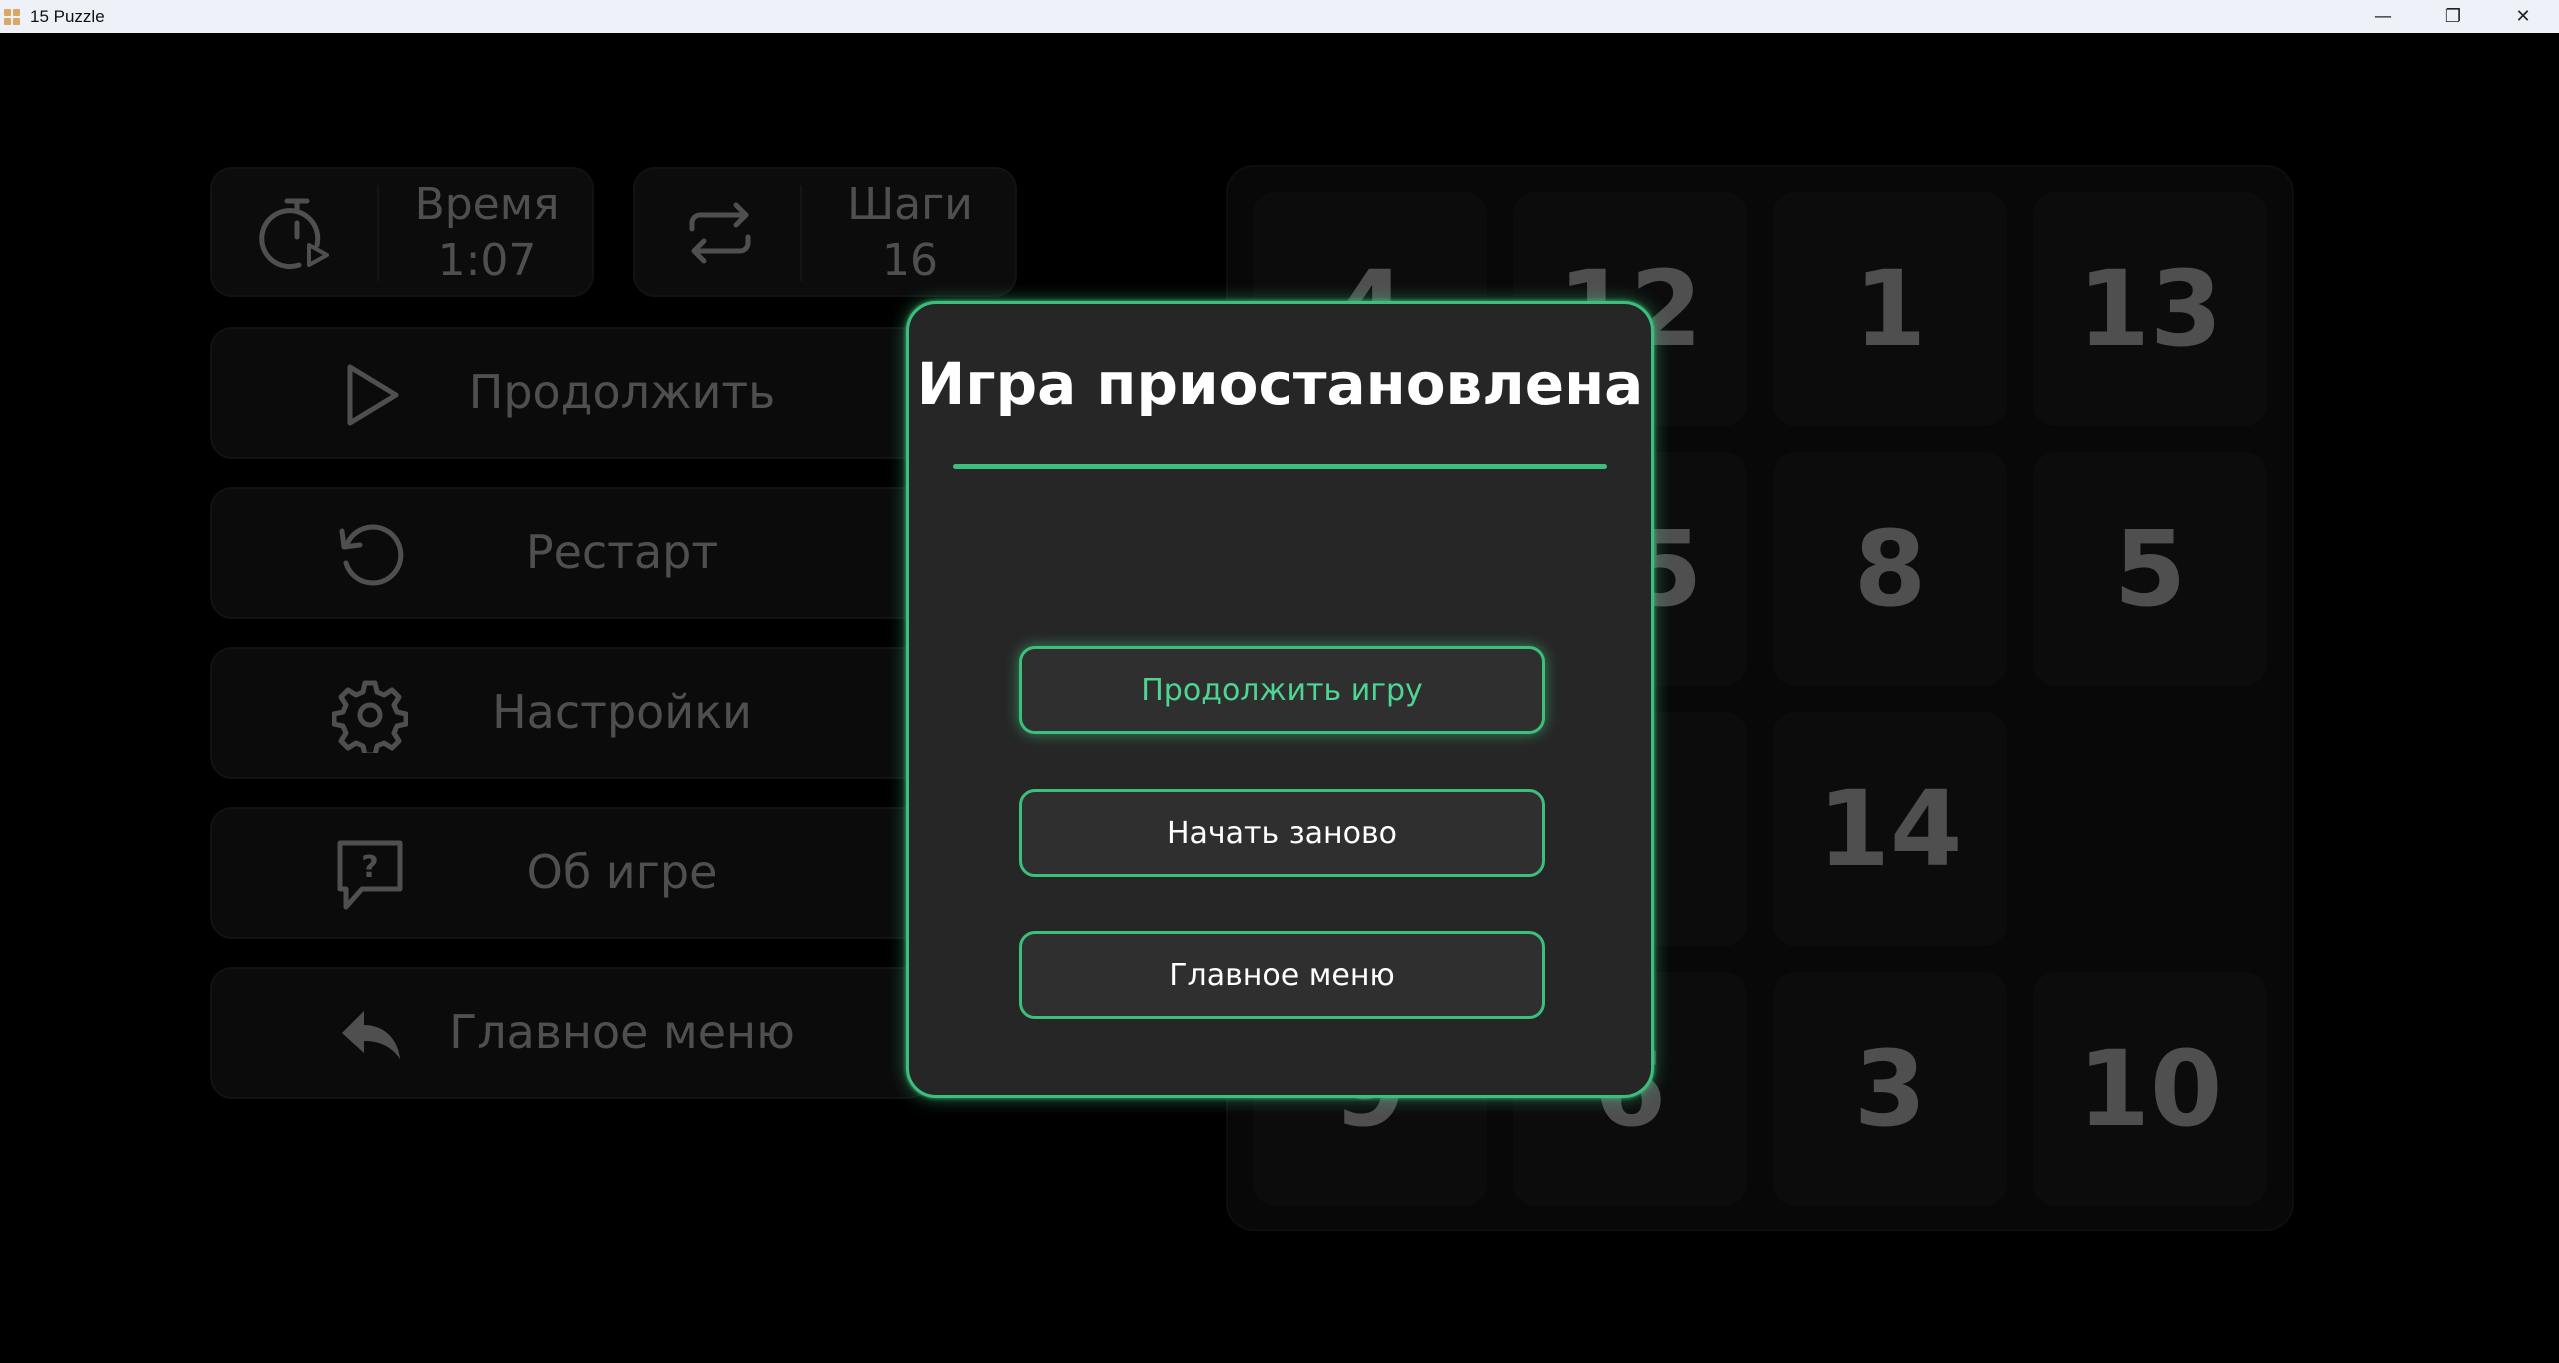 The height and width of the screenshot is (1363, 2559). What do you see at coordinates (402, 232) in the screenshot?
I see `time-card: Время 1:07` at bounding box center [402, 232].